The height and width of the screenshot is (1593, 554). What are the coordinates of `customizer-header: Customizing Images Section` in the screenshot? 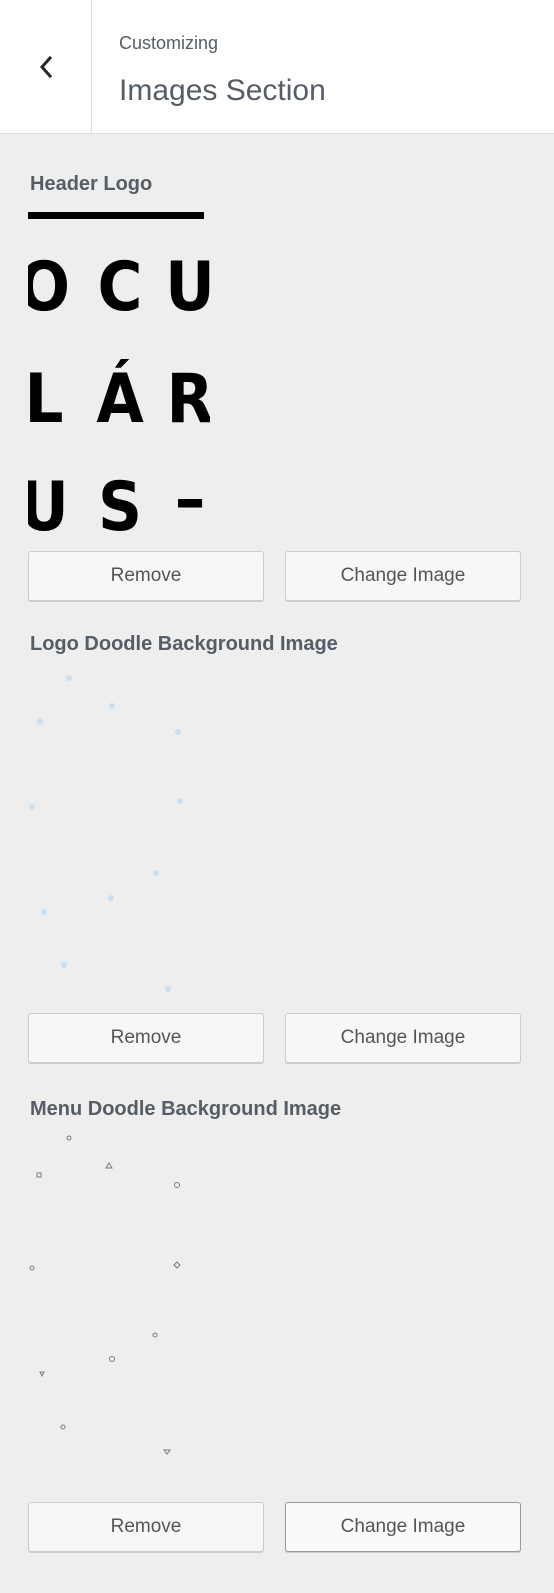 It's located at (277, 67).